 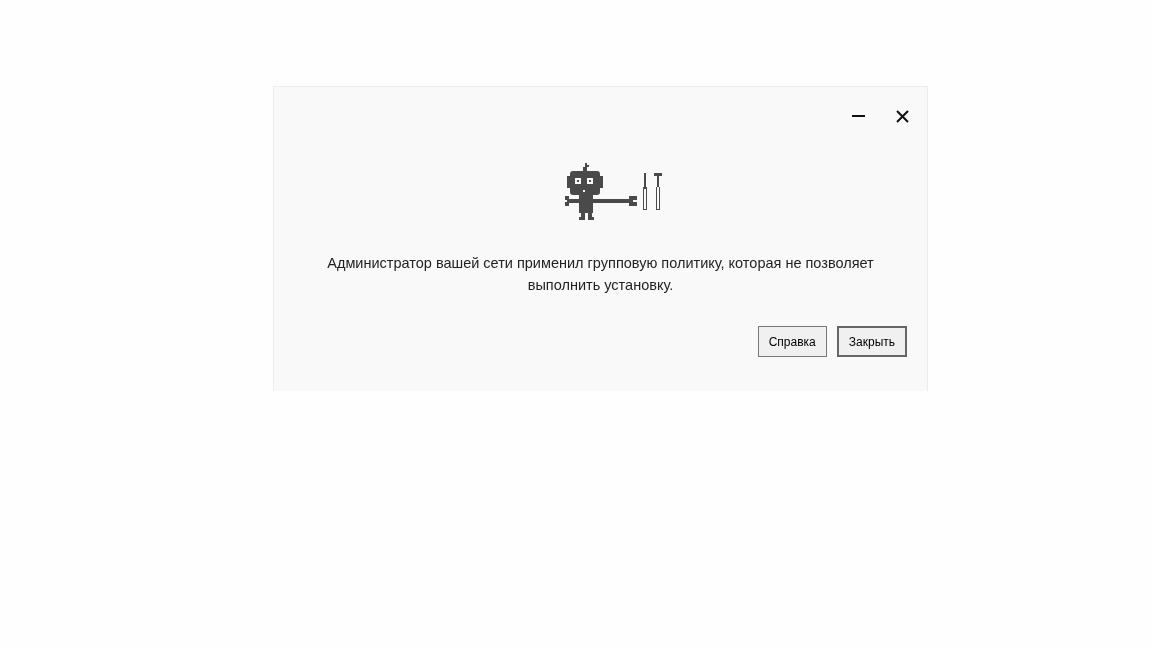 I want to click on close-icon, so click(x=902, y=116).